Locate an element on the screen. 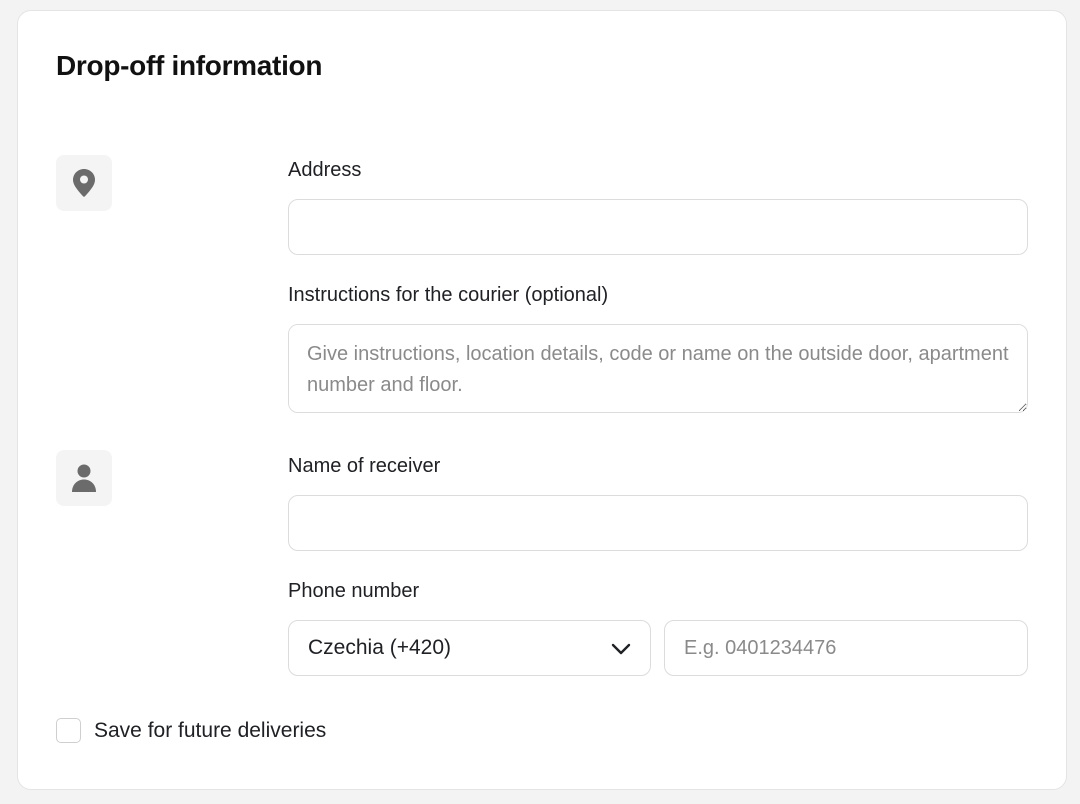 This screenshot has width=1080, height=804. receiver-name-input is located at coordinates (658, 523).